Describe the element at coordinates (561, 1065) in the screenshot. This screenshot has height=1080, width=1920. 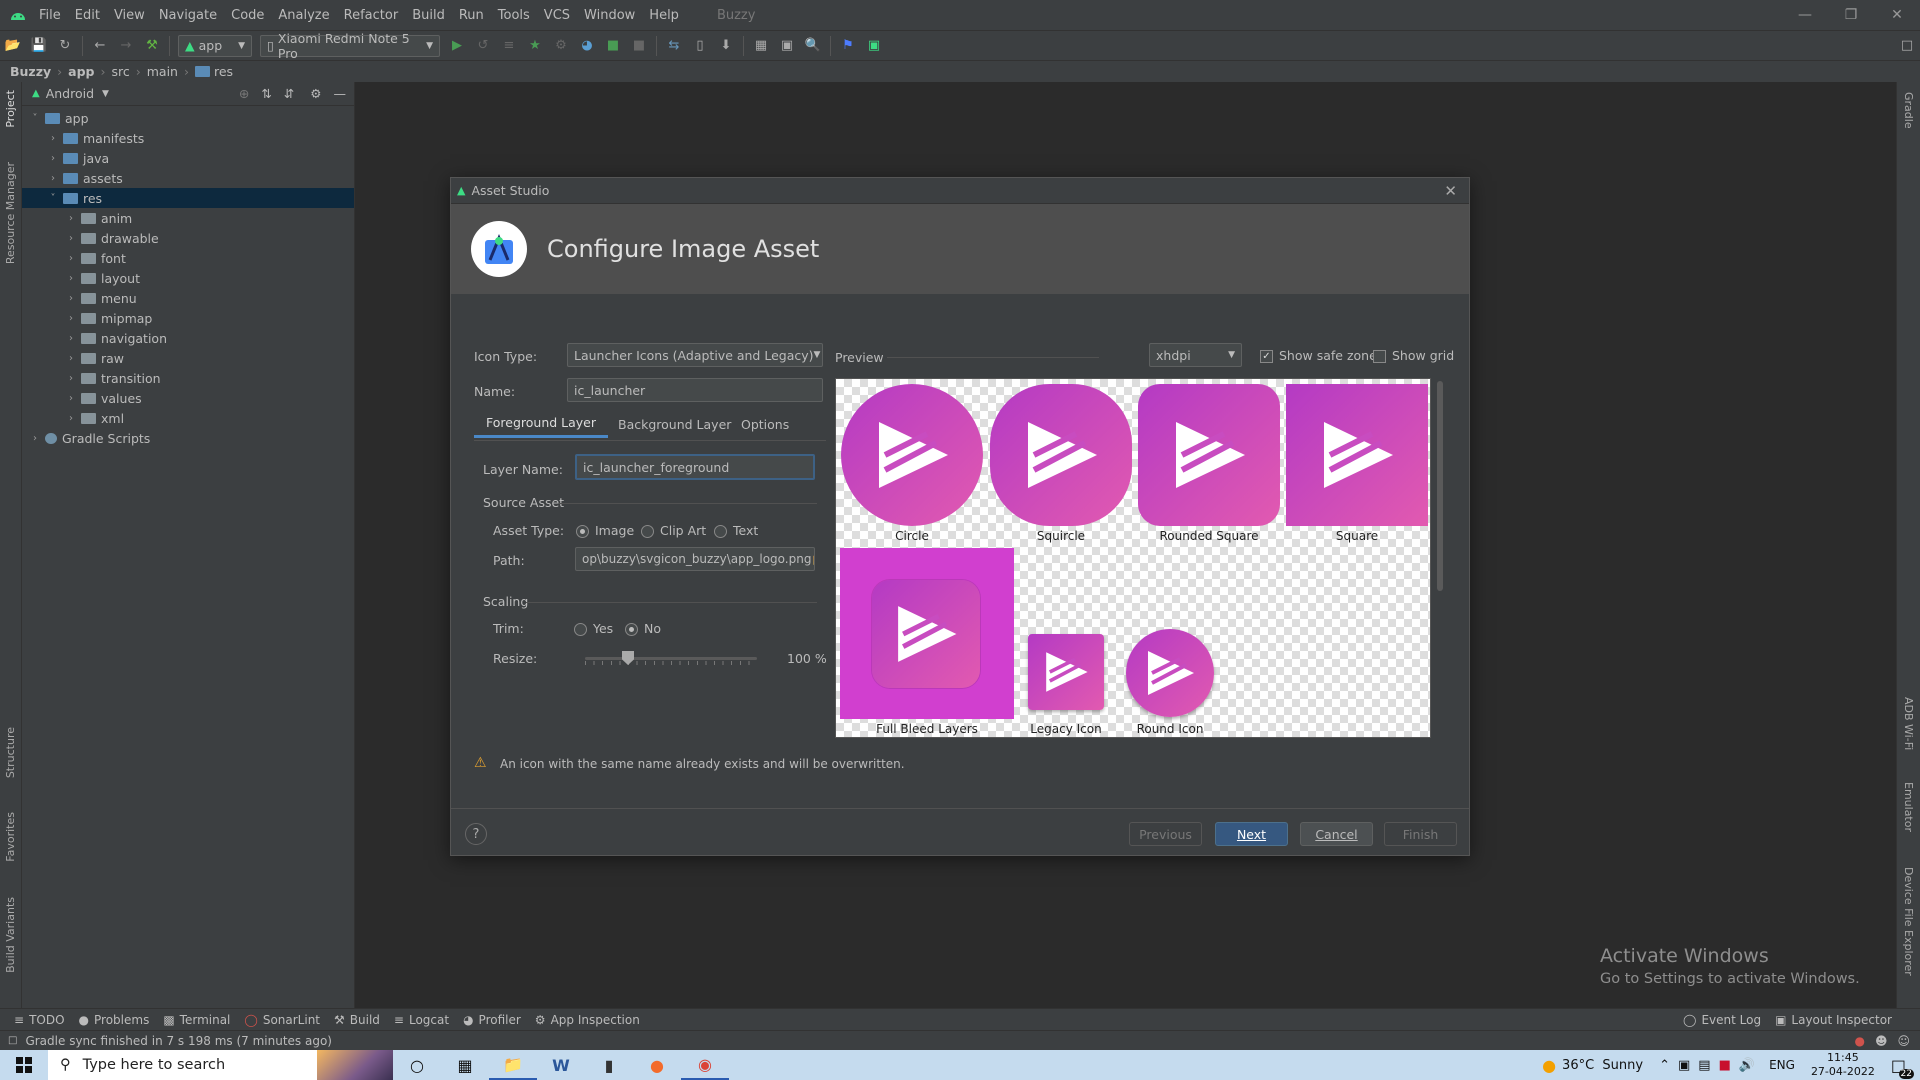
I see `word-icon: W` at that location.